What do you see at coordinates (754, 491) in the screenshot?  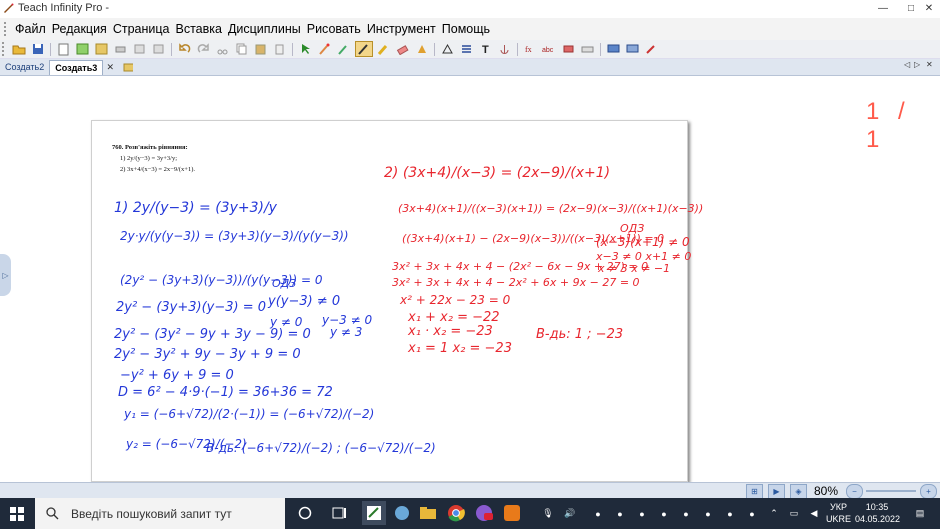 I see `fit-page-button: ⊞` at bounding box center [754, 491].